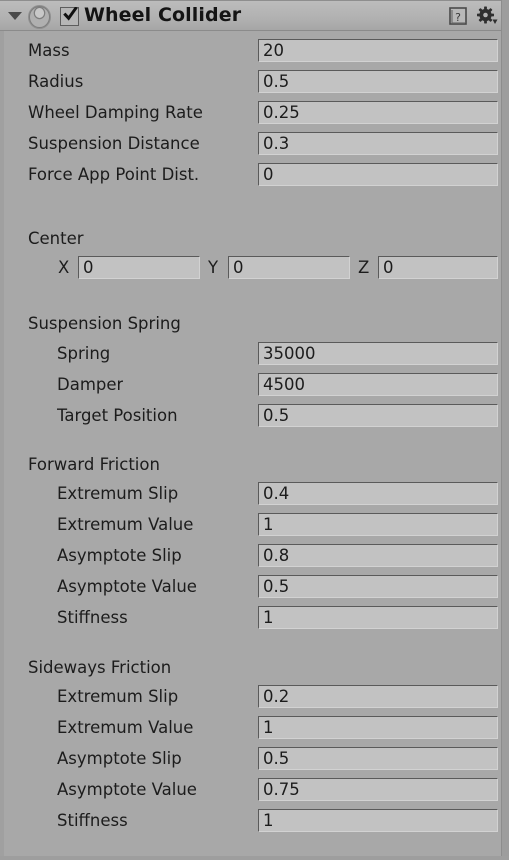 The image size is (509, 860). What do you see at coordinates (289, 267) in the screenshot?
I see `field-center-y: 0` at bounding box center [289, 267].